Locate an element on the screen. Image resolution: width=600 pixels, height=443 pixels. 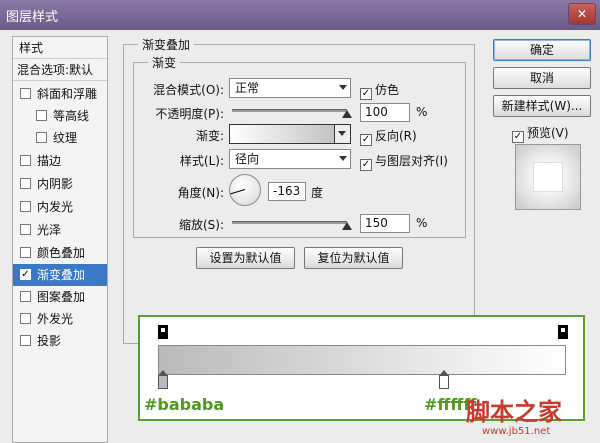
style-item-label: 外发光 is located at coordinates (55, 319).